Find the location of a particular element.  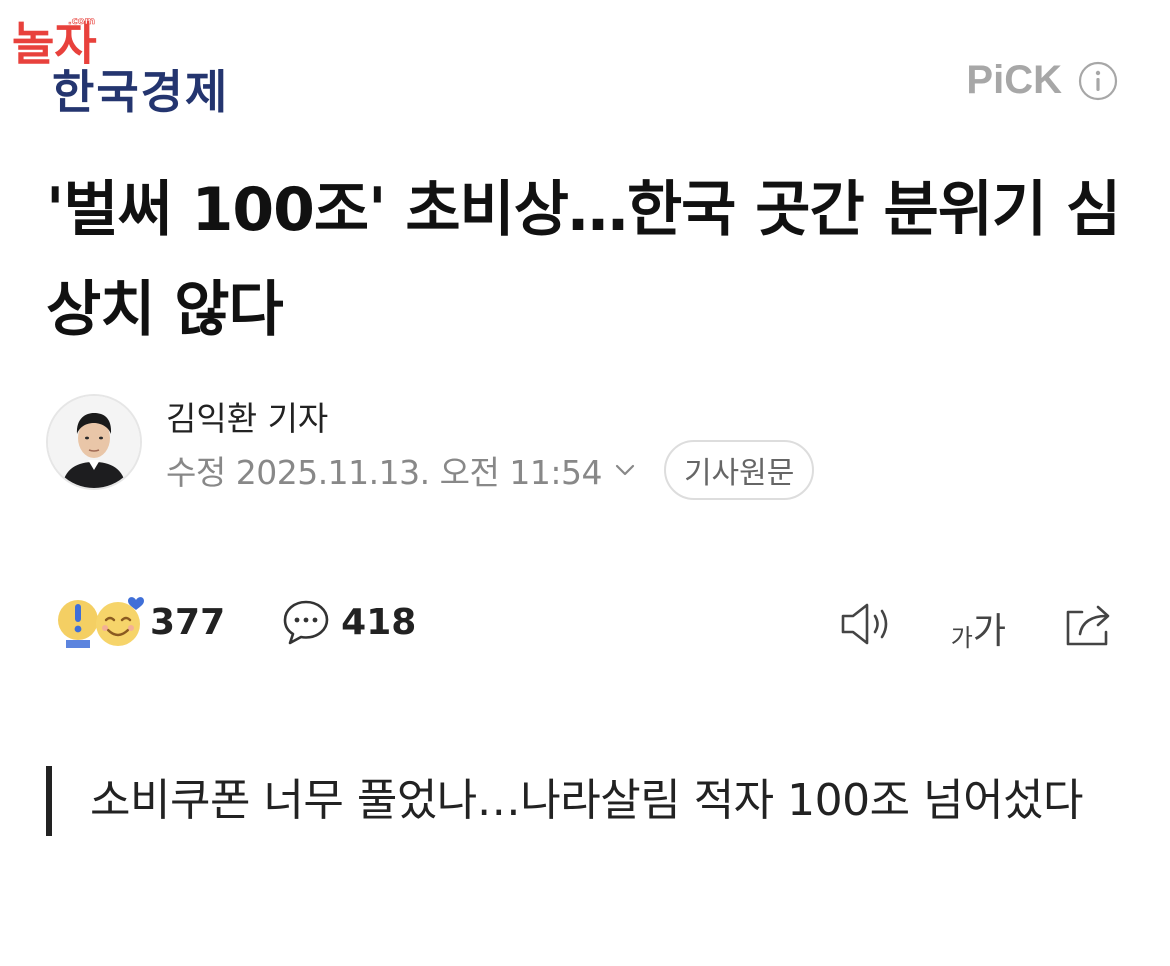

svg-text: .com is located at coordinates (81, 21).